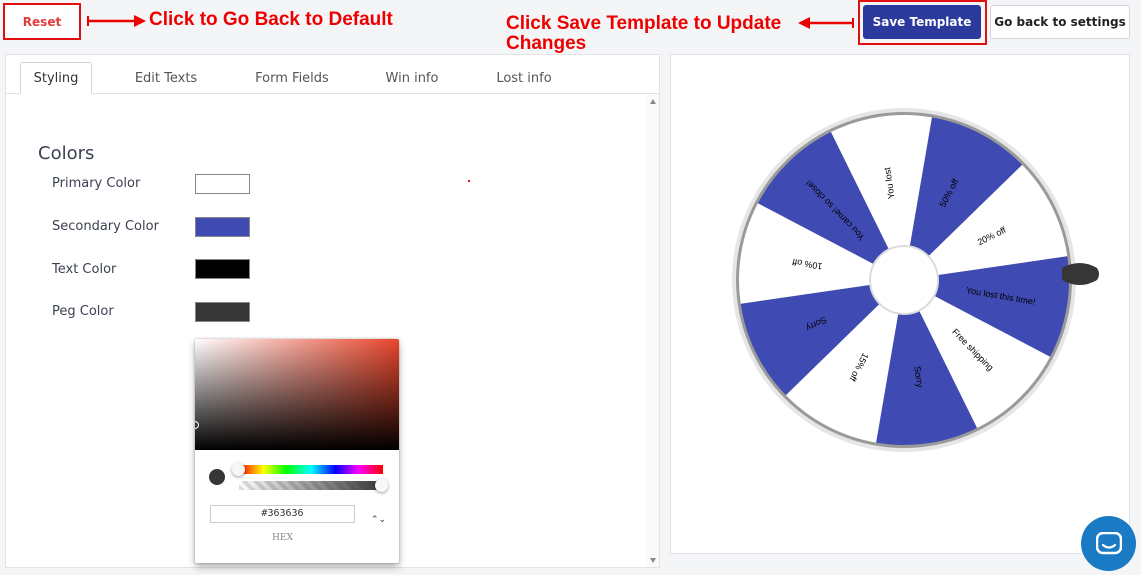  What do you see at coordinates (524, 78) in the screenshot?
I see `tab-lost-info: Lost info` at bounding box center [524, 78].